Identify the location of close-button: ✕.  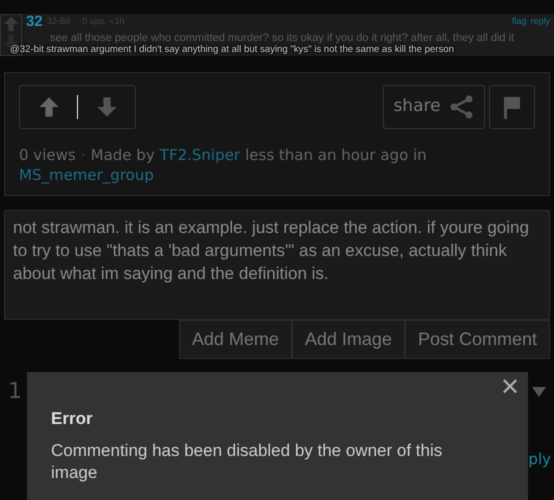
(510, 388).